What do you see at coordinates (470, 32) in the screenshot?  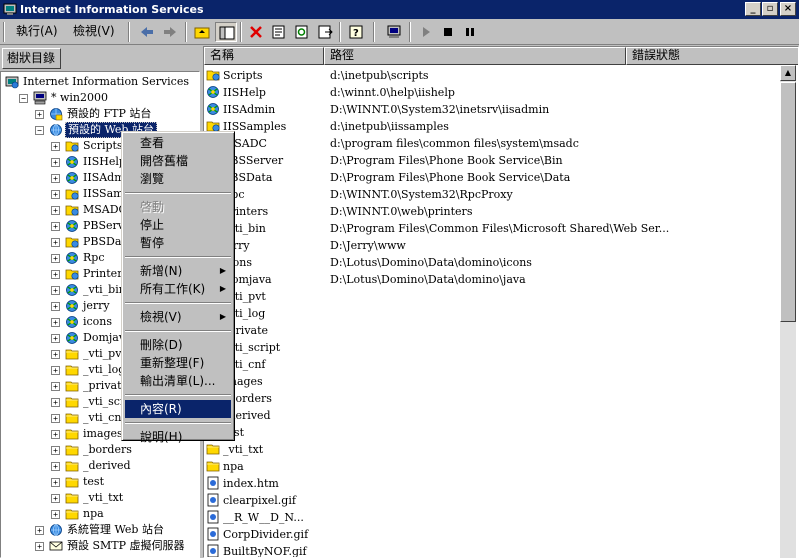 I see `pause-button` at bounding box center [470, 32].